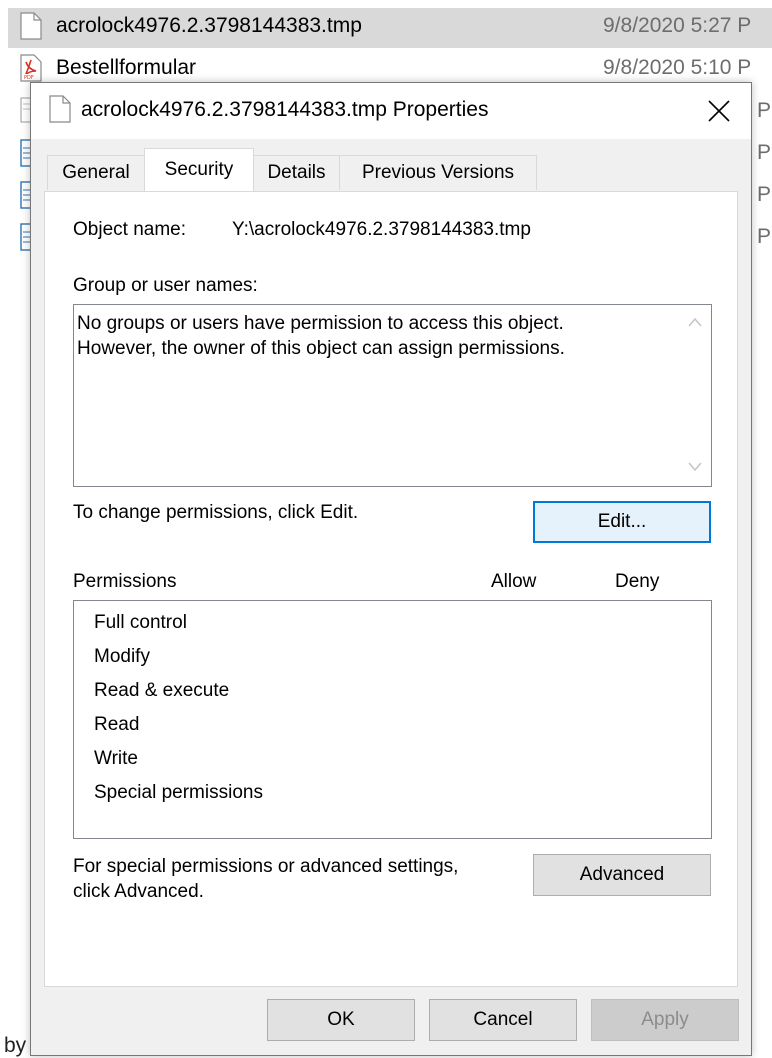 This screenshot has width=772, height=1058. I want to click on advanced-button: Advanced, so click(622, 875).